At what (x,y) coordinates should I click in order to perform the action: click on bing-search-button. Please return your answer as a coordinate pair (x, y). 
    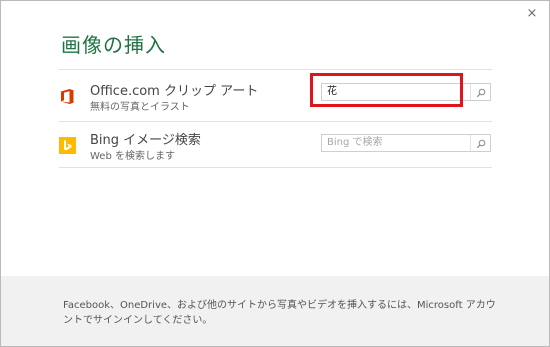
    Looking at the image, I should click on (480, 143).